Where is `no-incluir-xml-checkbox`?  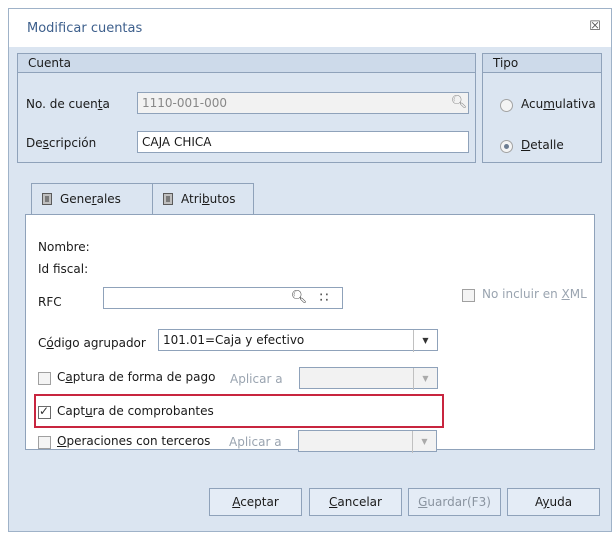
no-incluir-xml-checkbox is located at coordinates (468, 295).